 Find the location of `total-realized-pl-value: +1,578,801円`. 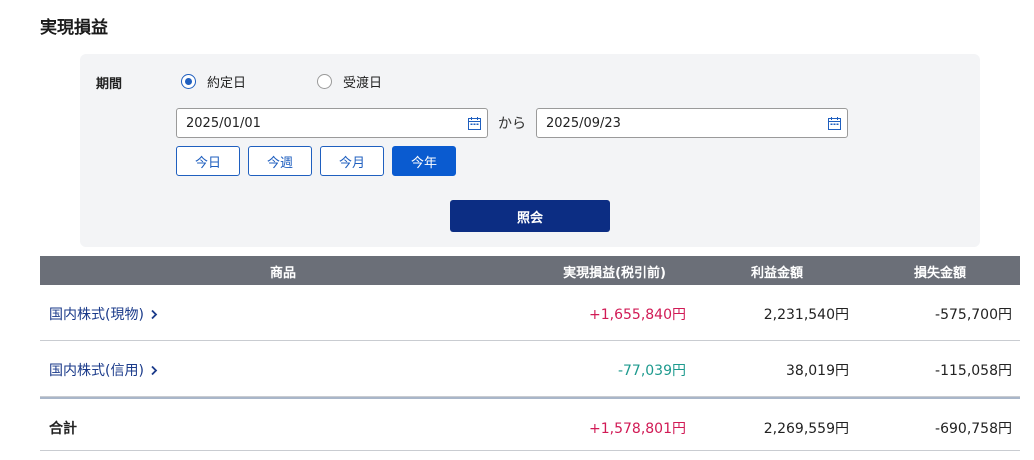

total-realized-pl-value: +1,578,801円 is located at coordinates (637, 429).